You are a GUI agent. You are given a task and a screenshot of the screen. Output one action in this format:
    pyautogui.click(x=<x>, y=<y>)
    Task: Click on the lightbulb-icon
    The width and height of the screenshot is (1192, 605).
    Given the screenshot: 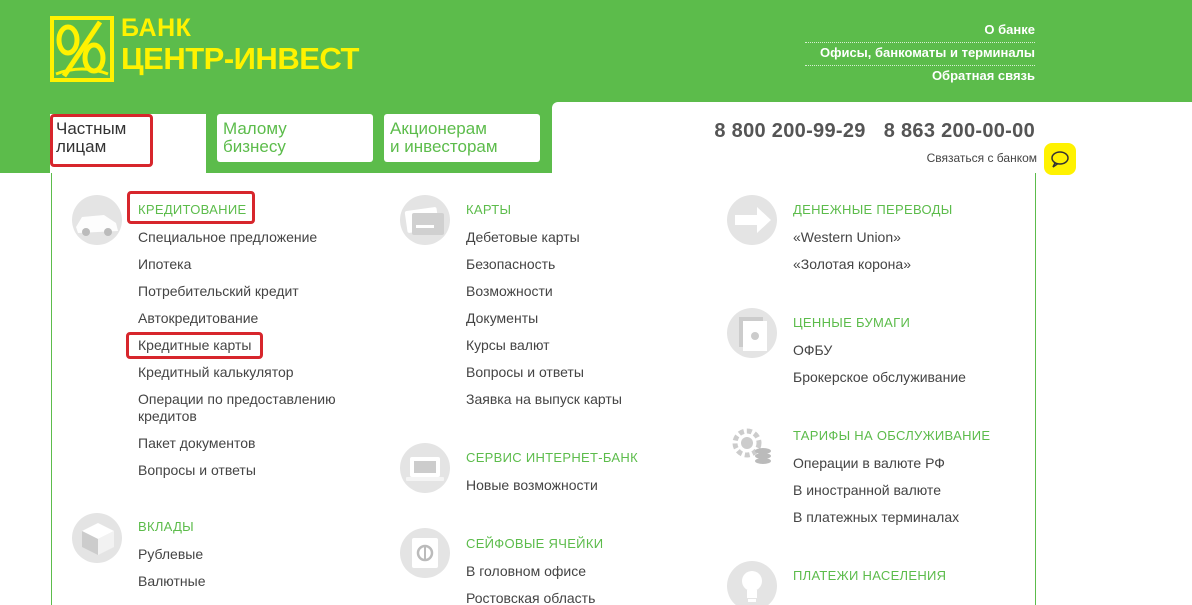 What is the action you would take?
    pyautogui.click(x=752, y=583)
    